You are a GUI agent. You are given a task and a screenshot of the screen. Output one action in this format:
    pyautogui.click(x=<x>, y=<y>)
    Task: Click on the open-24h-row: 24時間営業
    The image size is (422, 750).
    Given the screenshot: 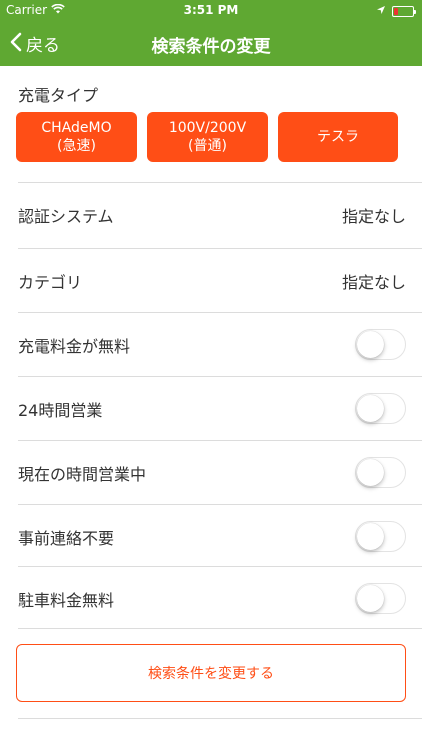 What is the action you would take?
    pyautogui.click(x=220, y=408)
    